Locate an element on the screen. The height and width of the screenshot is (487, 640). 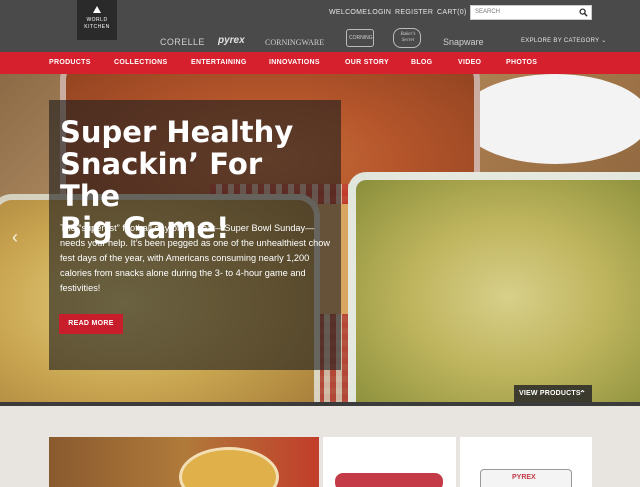
brand-corning: CORNING is located at coordinates (360, 38).